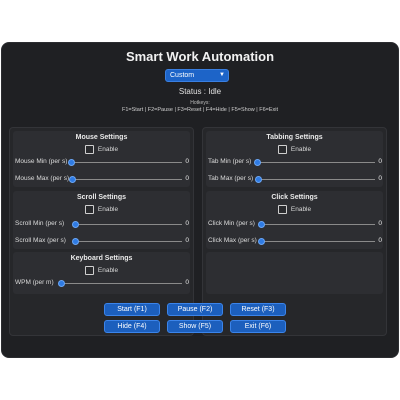  Describe the element at coordinates (129, 224) in the screenshot. I see `scroll-min-slider` at that location.